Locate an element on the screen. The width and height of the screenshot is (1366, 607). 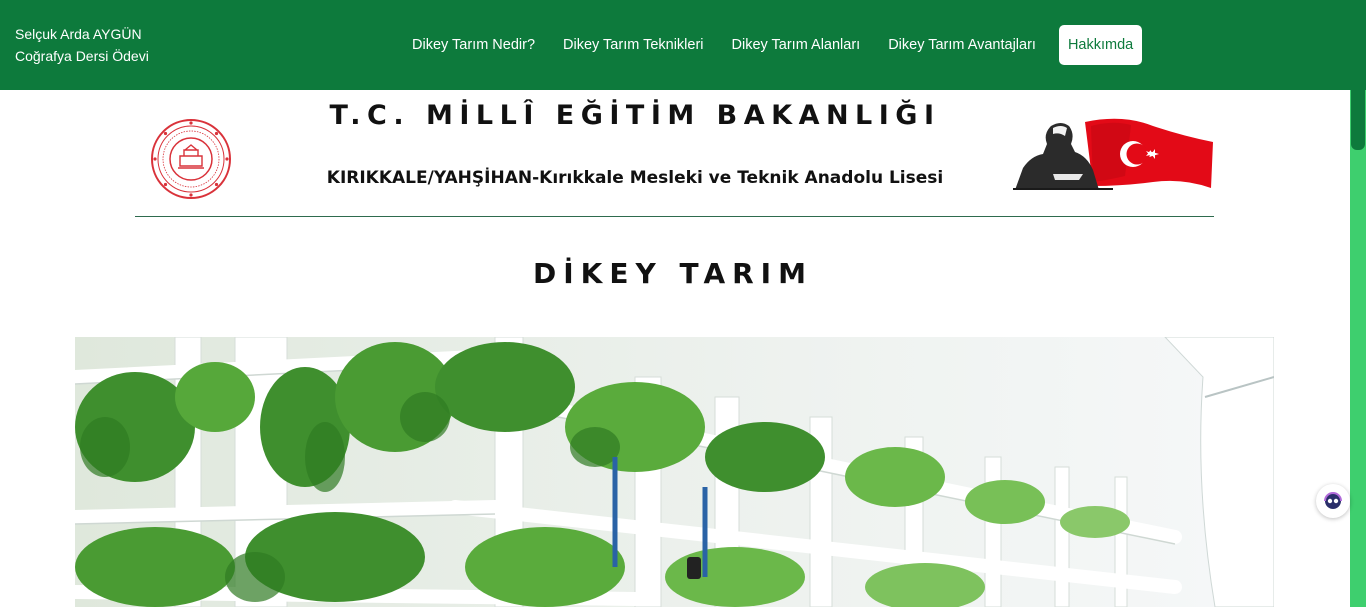
page-title: DİKEY TARIM is located at coordinates (673, 273).